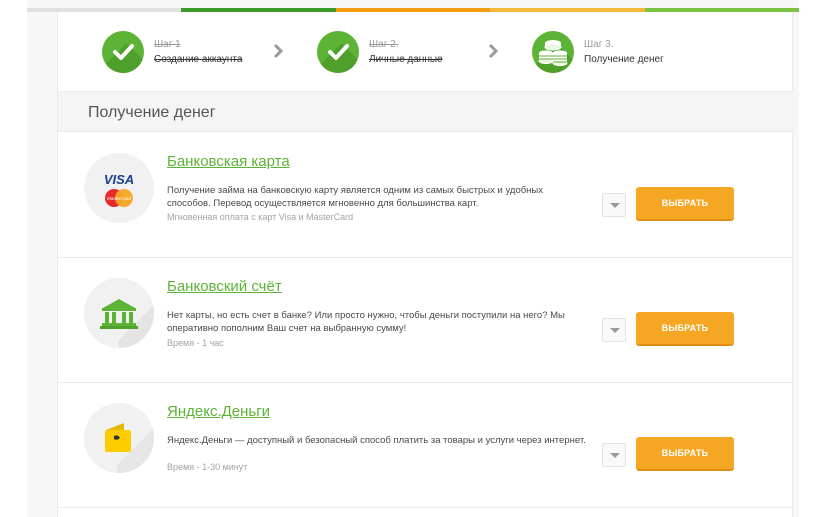  What do you see at coordinates (553, 52) in the screenshot?
I see `coins-icon` at bounding box center [553, 52].